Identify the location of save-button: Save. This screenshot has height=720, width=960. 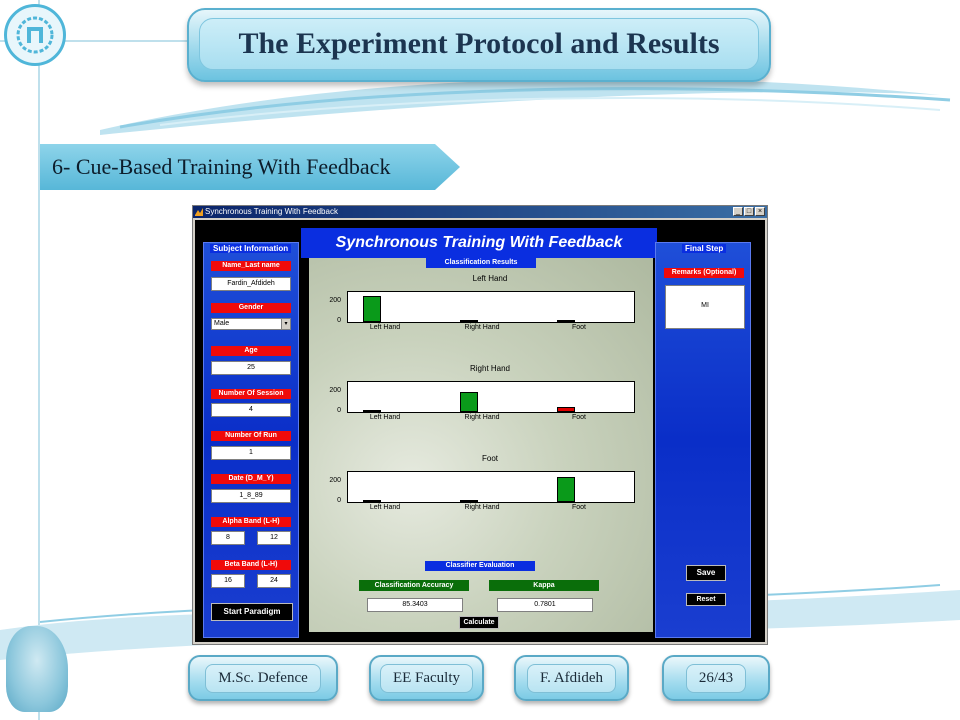
(706, 573).